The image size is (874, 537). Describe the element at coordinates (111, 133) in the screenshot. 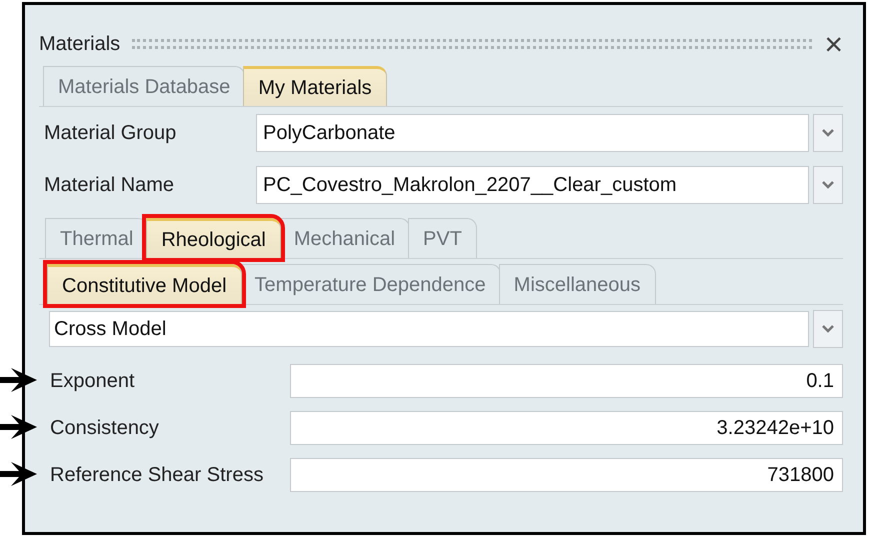

I see `field-label: Material Group` at that location.